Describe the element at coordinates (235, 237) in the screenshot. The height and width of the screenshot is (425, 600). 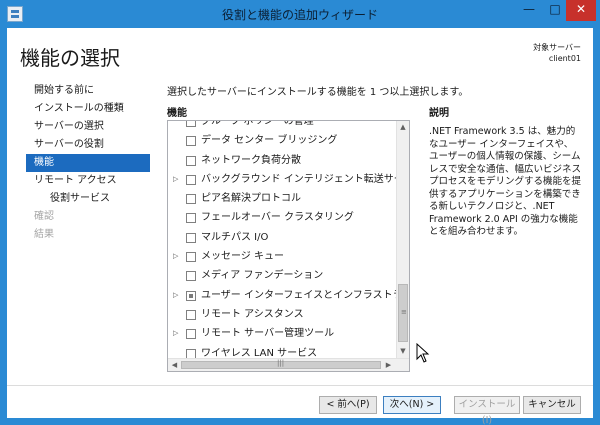
I see `feature-label: マルチパス I/O` at that location.